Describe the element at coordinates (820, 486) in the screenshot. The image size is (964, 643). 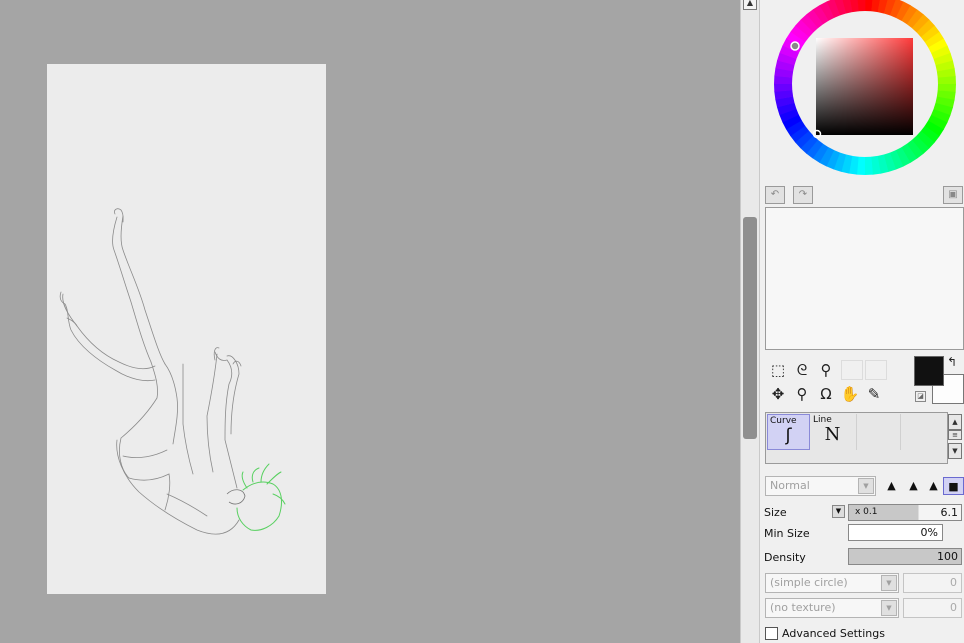
I see `blend-mode-select: Normal ▼` at that location.